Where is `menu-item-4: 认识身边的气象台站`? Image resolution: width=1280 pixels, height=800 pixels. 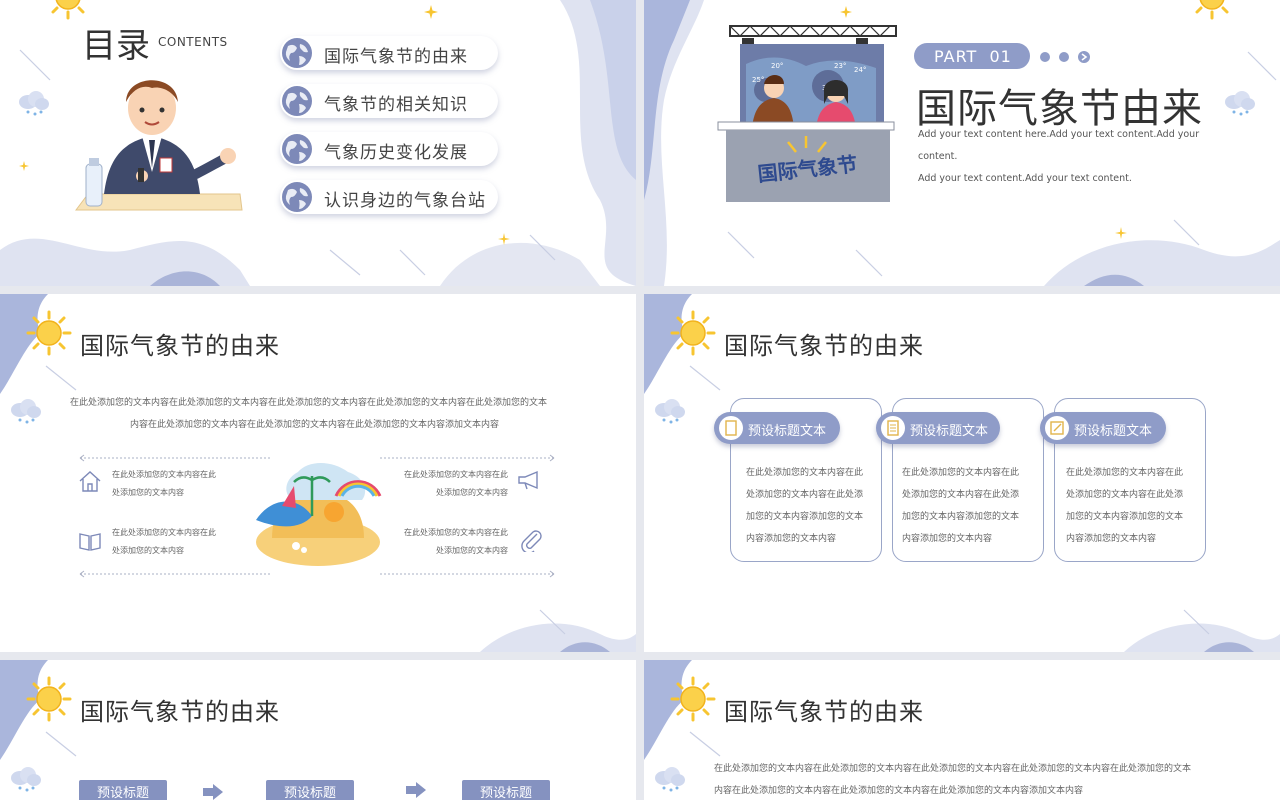
menu-item-4: 认识身边的气象台站 is located at coordinates (389, 197).